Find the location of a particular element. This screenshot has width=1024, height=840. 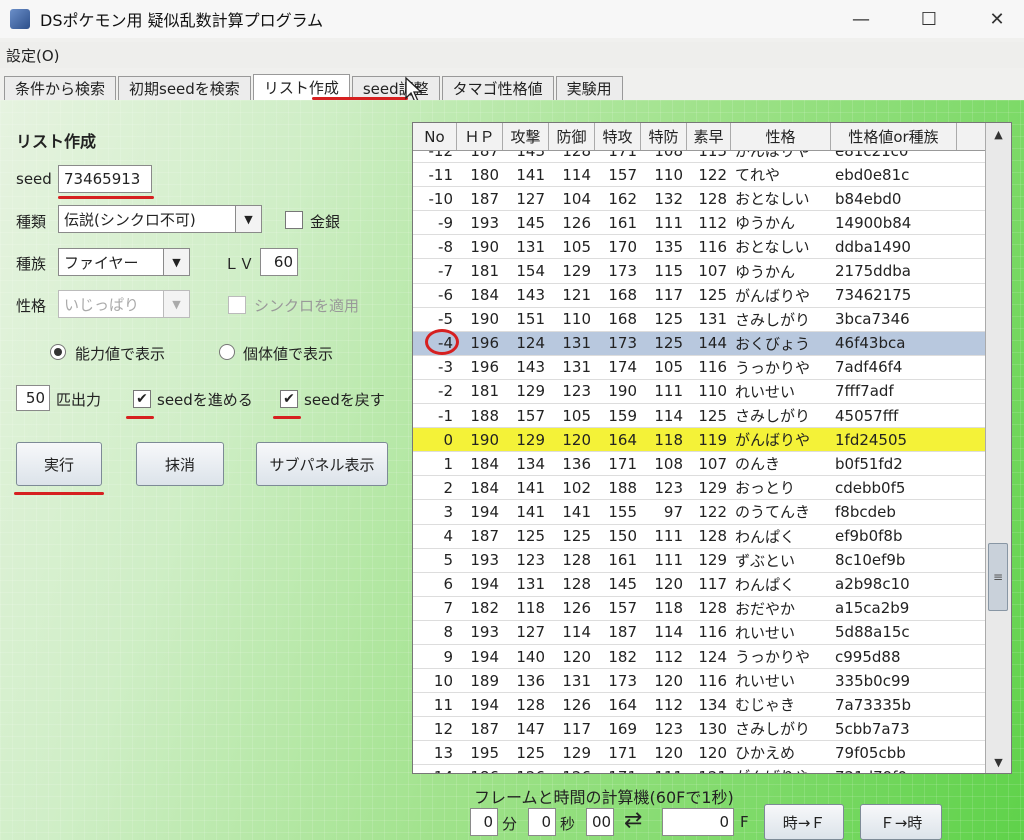

vertical-scrollbar: ▲ ≡ ▼ is located at coordinates (998, 448).